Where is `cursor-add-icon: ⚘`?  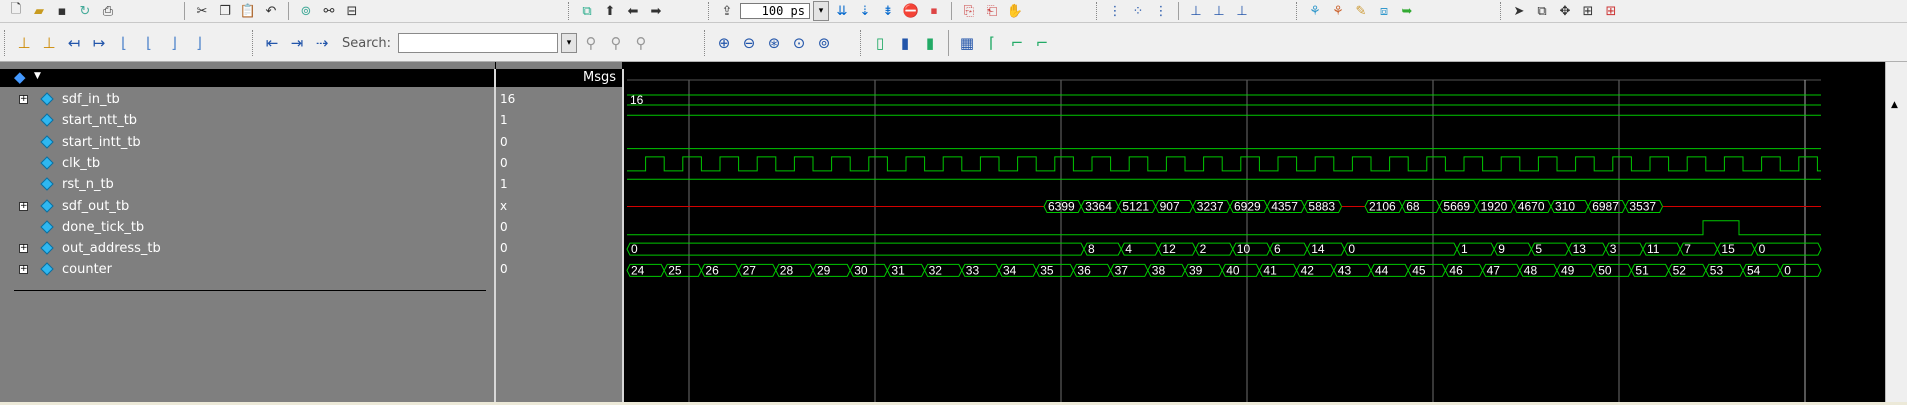
cursor-add-icon: ⚘ is located at coordinates (1315, 11).